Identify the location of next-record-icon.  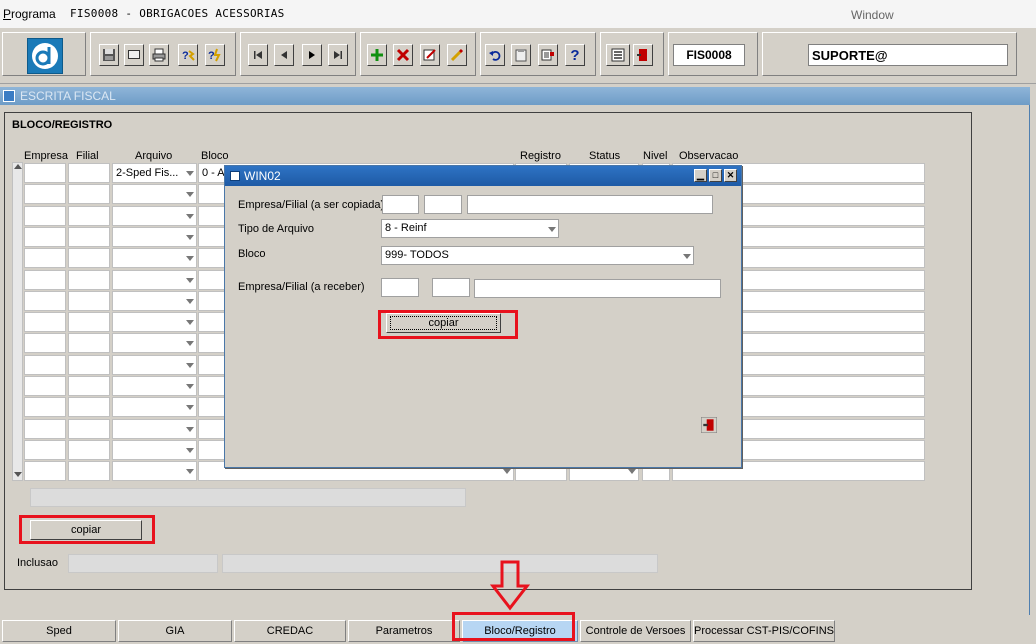
(312, 55).